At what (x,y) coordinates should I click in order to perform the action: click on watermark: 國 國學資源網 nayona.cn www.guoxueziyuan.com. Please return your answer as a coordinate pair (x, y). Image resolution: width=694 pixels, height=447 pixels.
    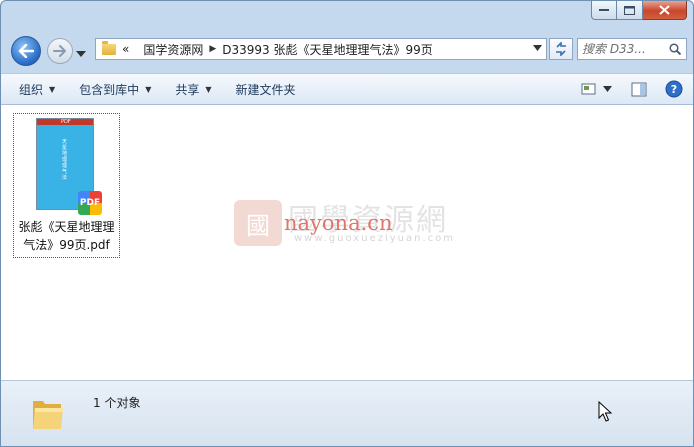
    Looking at the image, I should click on (354, 223).